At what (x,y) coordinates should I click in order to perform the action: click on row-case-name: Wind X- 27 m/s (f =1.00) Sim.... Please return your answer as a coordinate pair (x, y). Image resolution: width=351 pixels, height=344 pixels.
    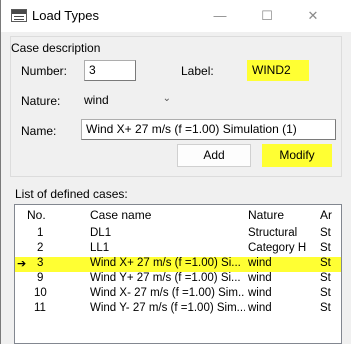
    Looking at the image, I should click on (167, 293).